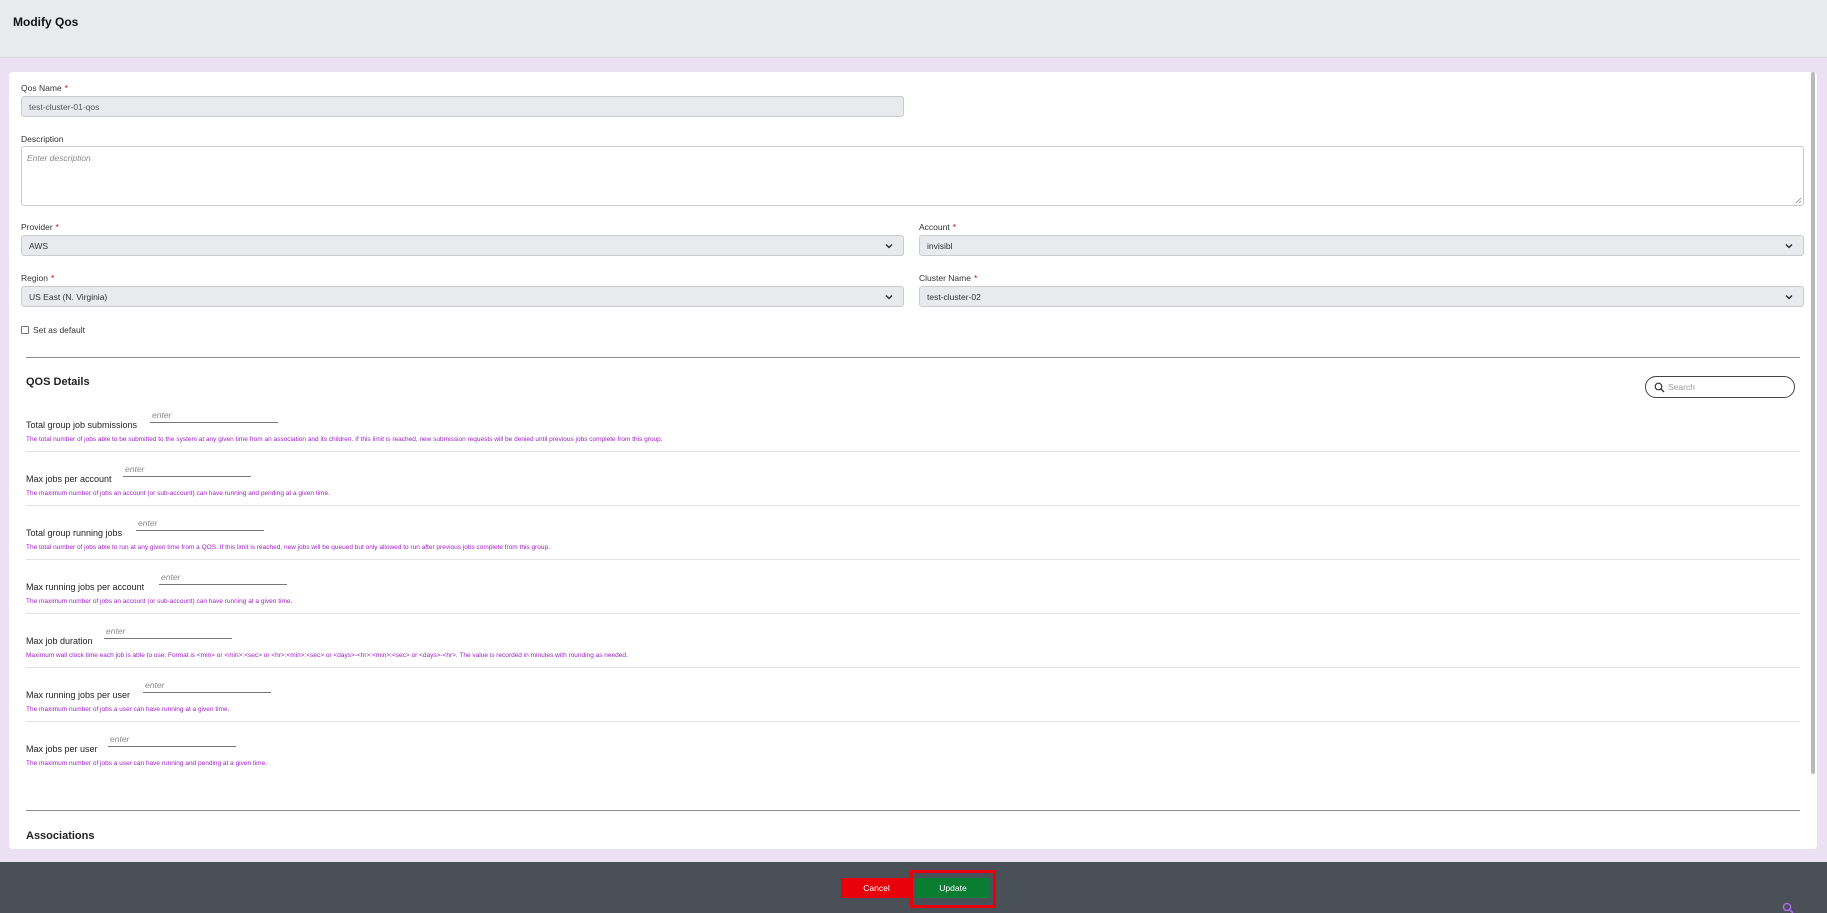  I want to click on qos-search-input, so click(1728, 387).